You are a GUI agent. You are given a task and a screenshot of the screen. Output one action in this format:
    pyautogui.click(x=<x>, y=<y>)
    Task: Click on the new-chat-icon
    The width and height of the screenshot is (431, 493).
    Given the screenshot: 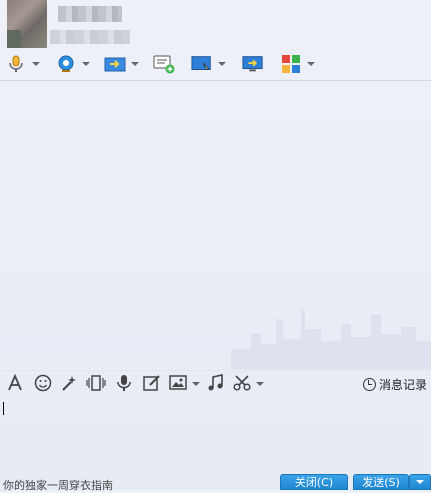 What is the action you would take?
    pyautogui.click(x=164, y=64)
    